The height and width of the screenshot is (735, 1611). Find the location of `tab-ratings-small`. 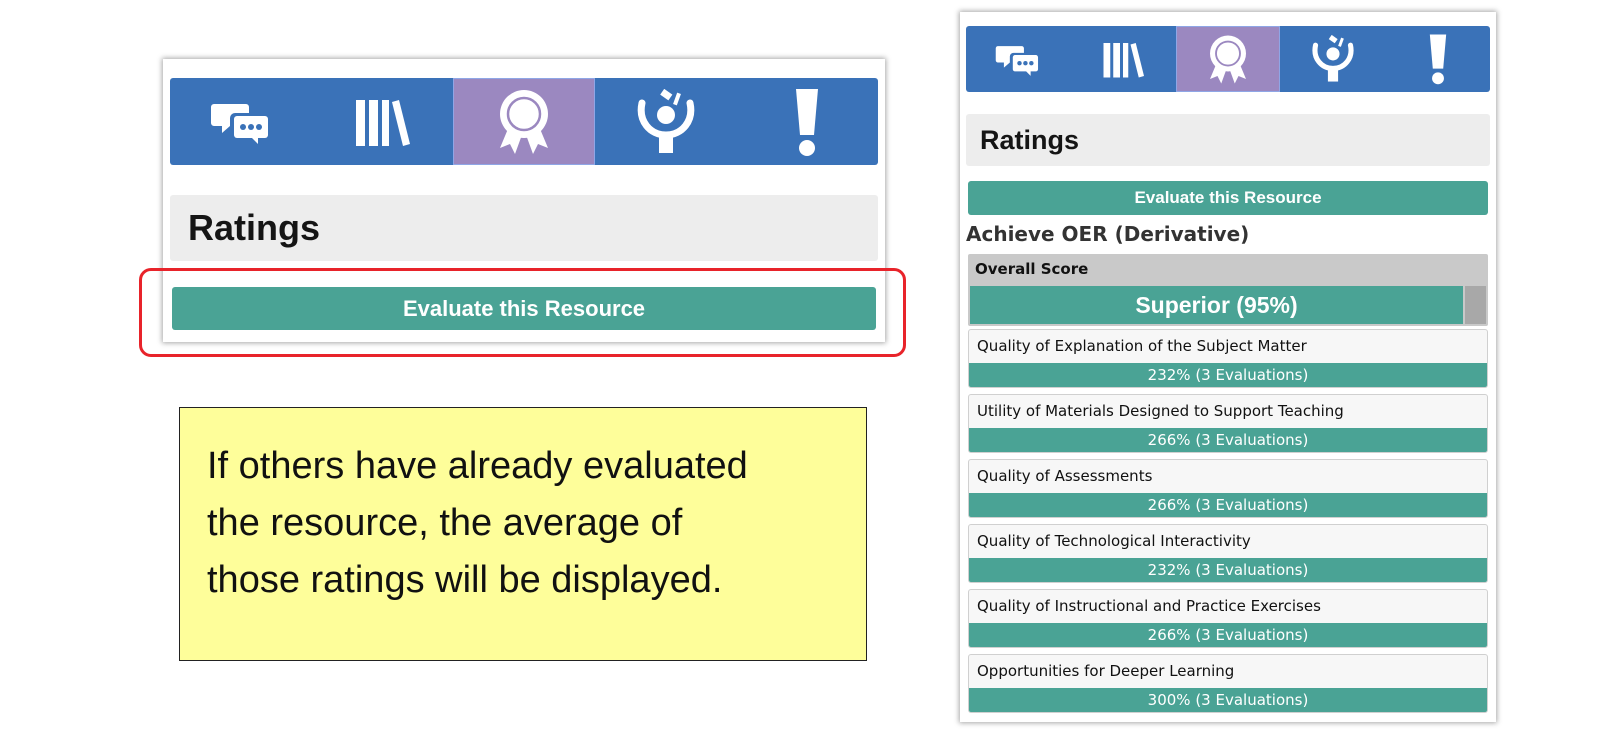

tab-ratings-small is located at coordinates (1228, 59).